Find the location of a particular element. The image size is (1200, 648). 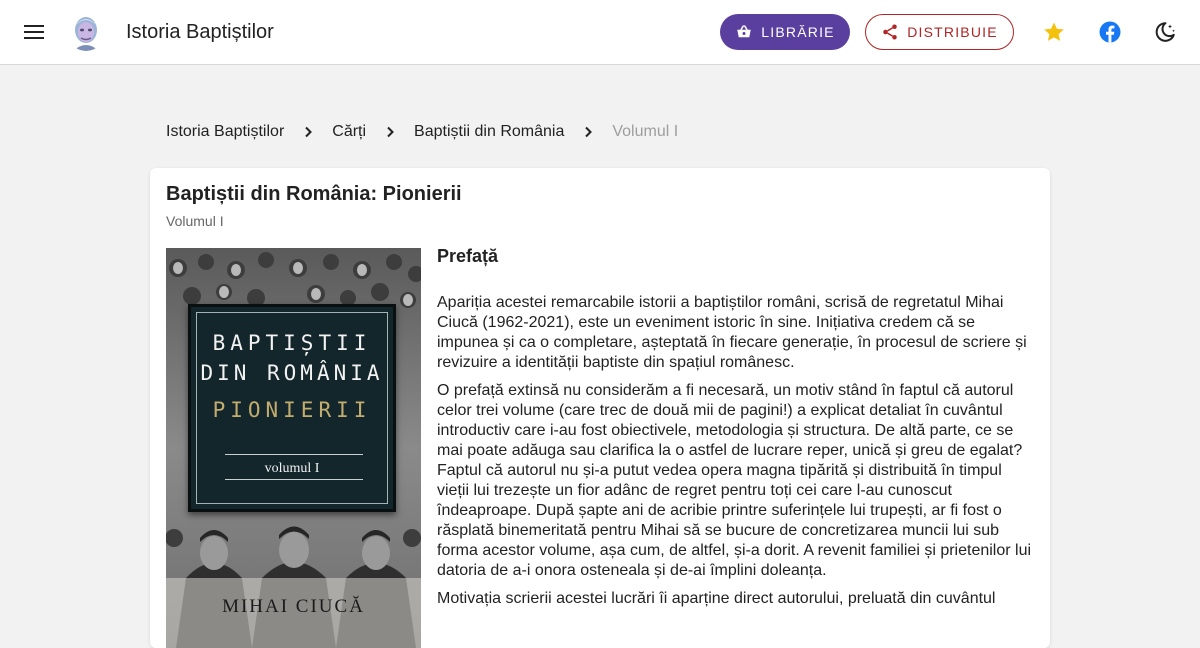

book-title: Baptiștii din România: Pionierii is located at coordinates (314, 194).